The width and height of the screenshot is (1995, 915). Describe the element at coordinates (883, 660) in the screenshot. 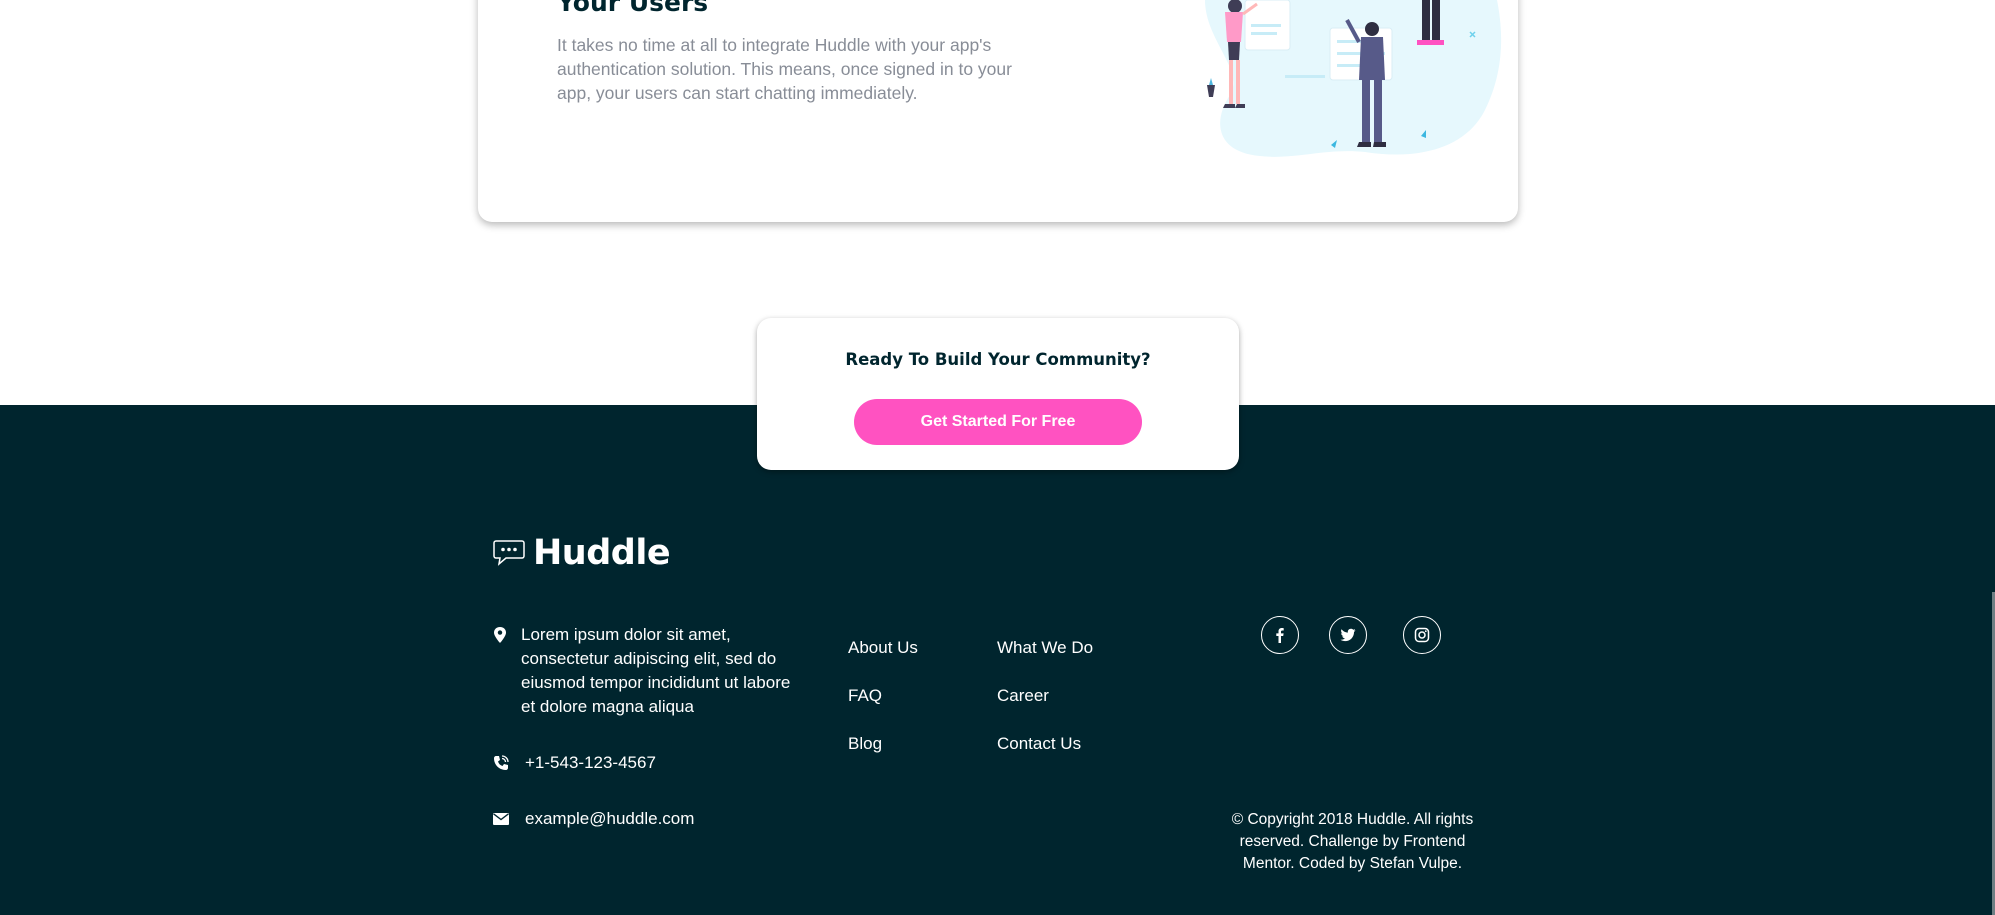

I see `footer-link-about-us: About Us` at that location.